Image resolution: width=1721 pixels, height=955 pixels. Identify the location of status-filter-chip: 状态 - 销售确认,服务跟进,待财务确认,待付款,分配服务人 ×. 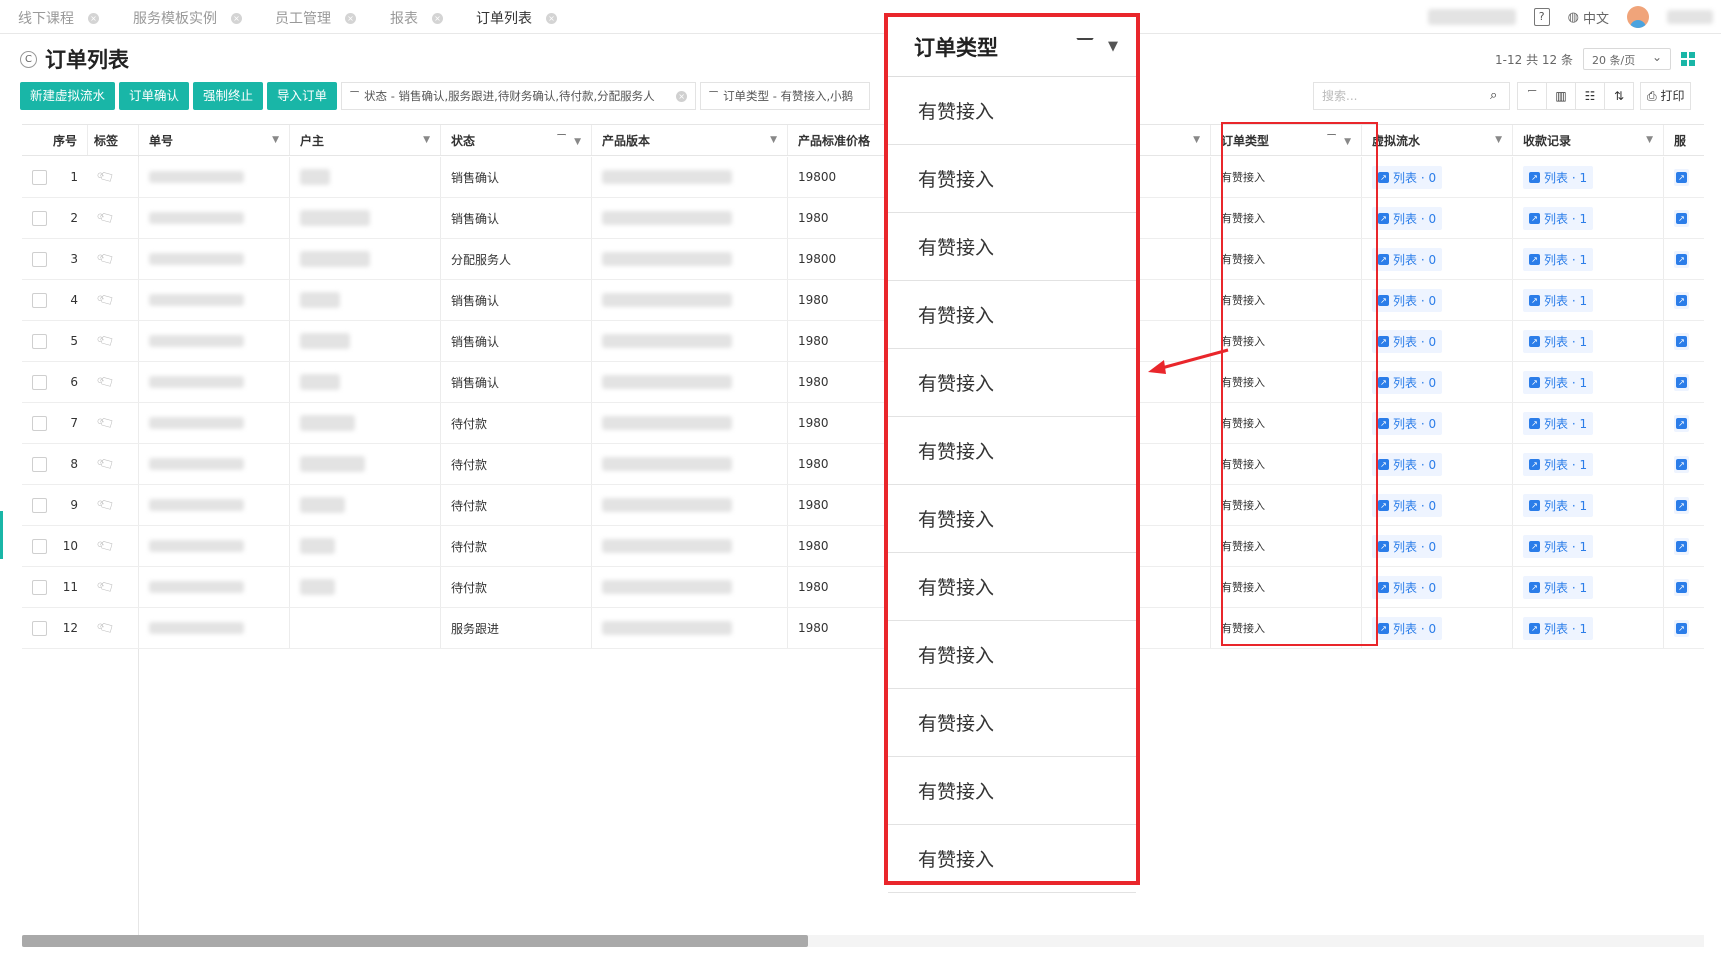
(519, 96).